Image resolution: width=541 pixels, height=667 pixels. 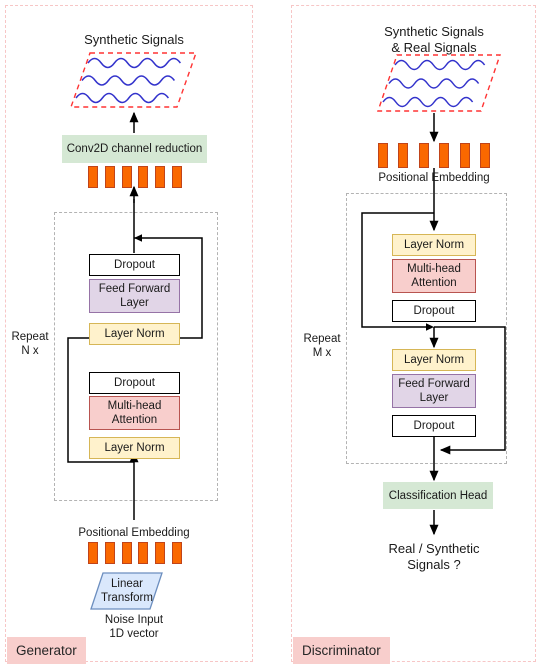 I want to click on discriminator-positional-embedding-label: Positional Embedding, so click(x=434, y=178).